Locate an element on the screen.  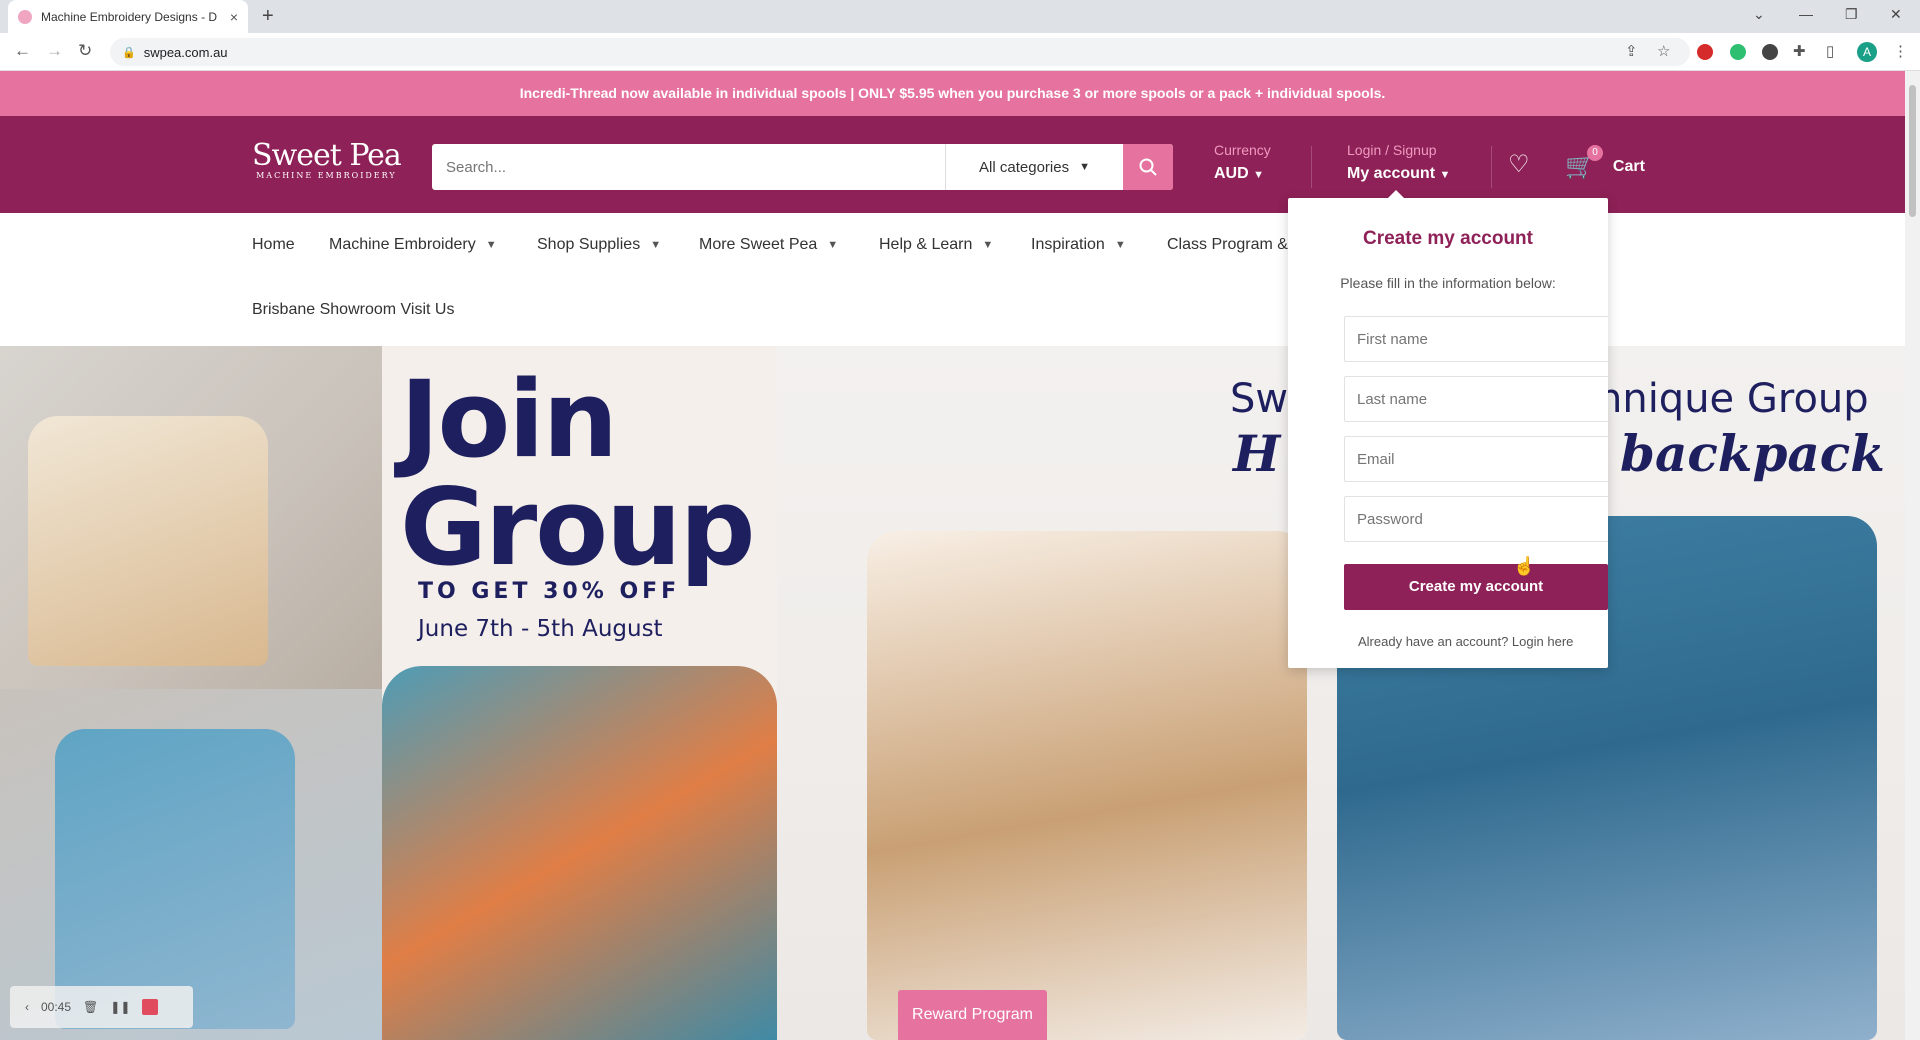
minimize-icon: — is located at coordinates (1806, 14).